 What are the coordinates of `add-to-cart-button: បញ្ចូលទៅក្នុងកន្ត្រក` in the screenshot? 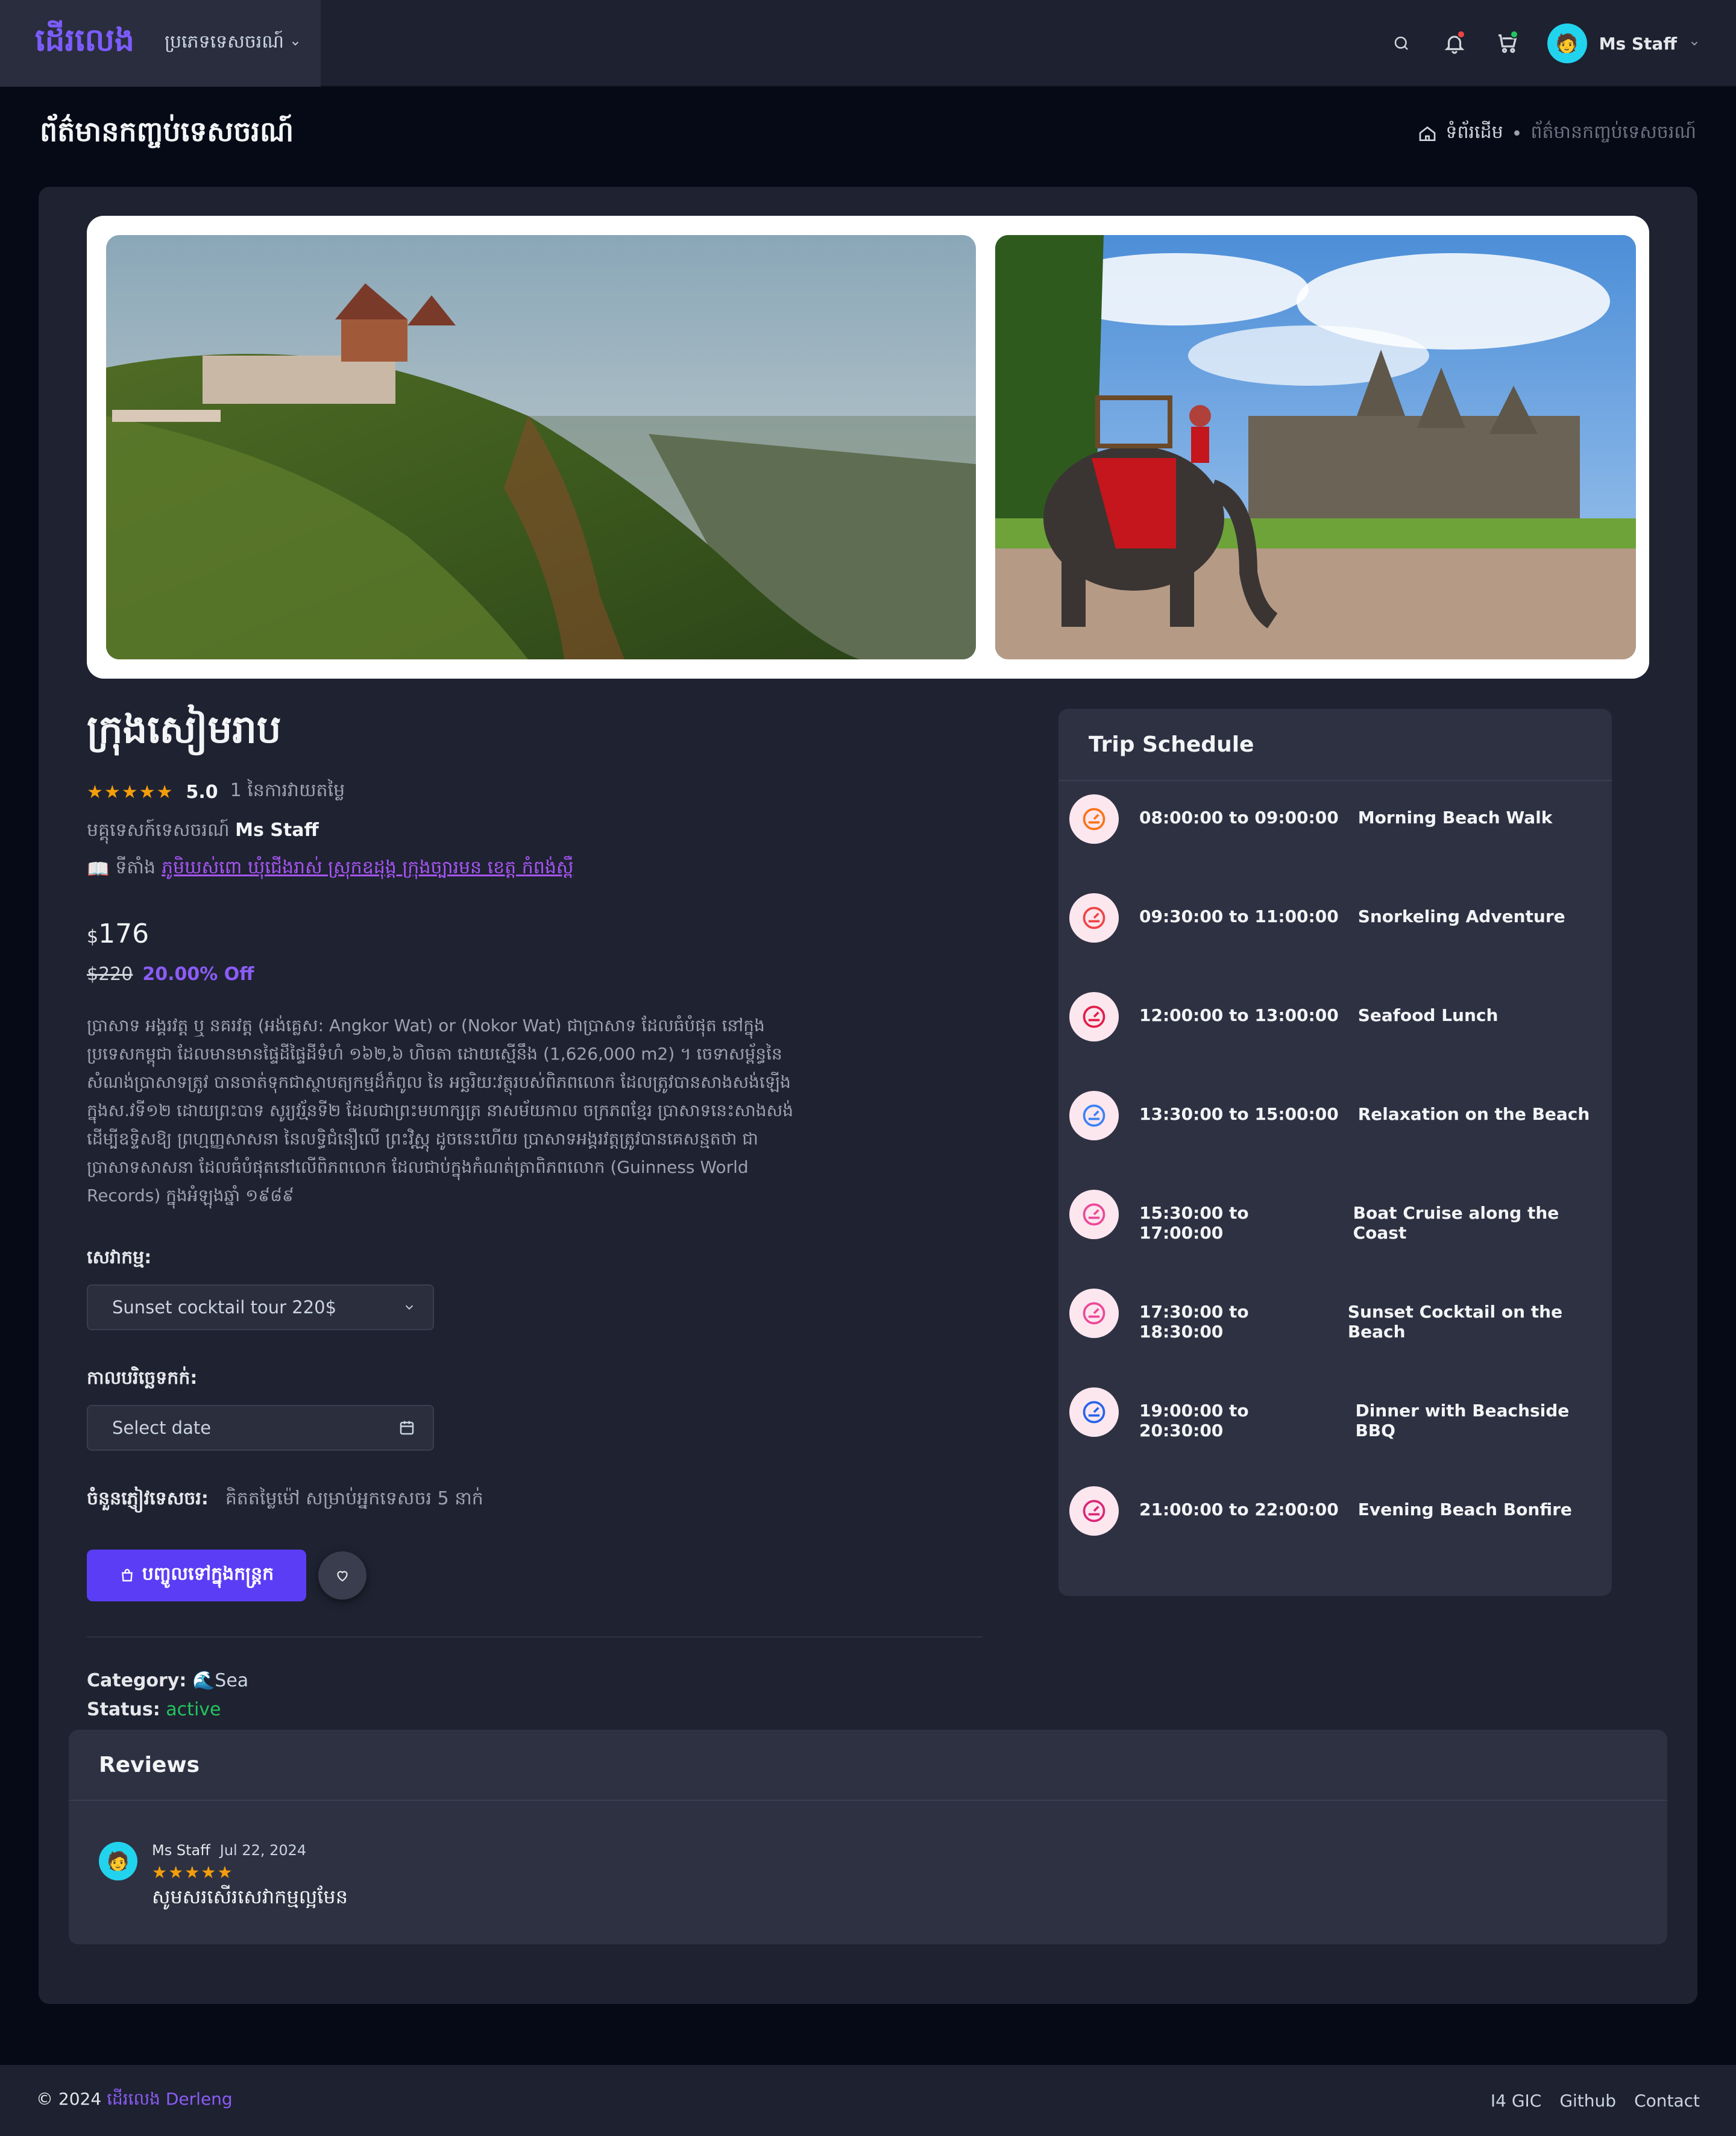 It's located at (196, 1576).